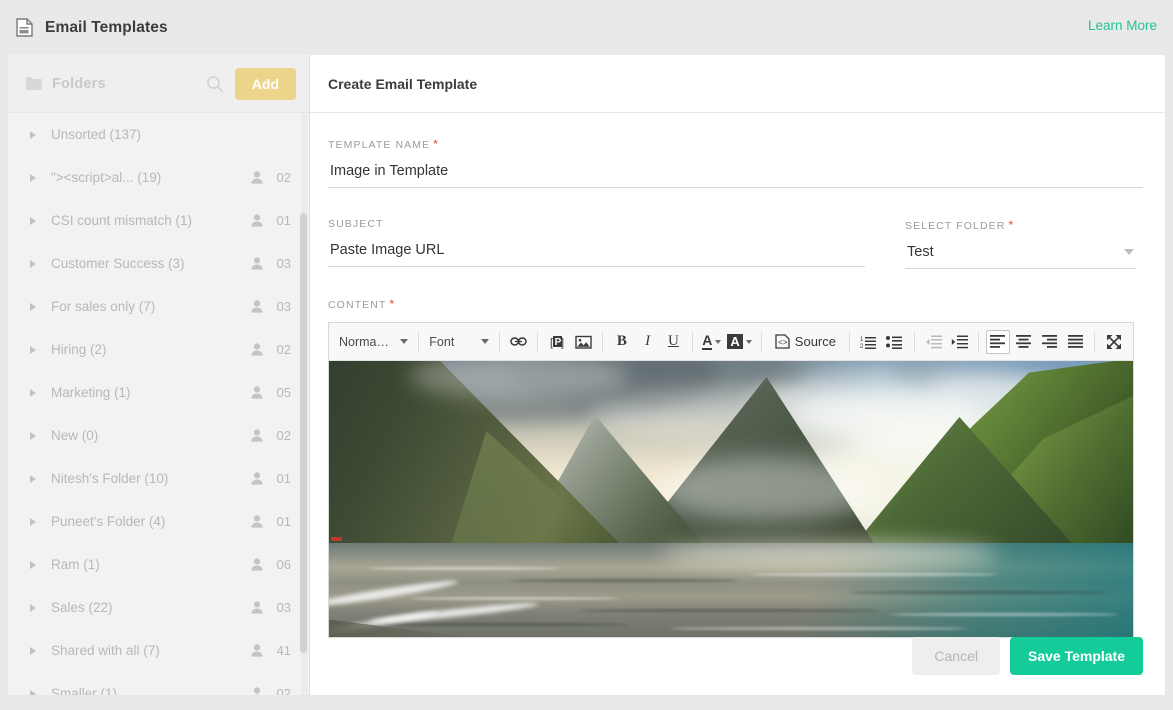 This screenshot has width=1173, height=710. What do you see at coordinates (737, 84) in the screenshot?
I see `panel-header: Create Email Template` at bounding box center [737, 84].